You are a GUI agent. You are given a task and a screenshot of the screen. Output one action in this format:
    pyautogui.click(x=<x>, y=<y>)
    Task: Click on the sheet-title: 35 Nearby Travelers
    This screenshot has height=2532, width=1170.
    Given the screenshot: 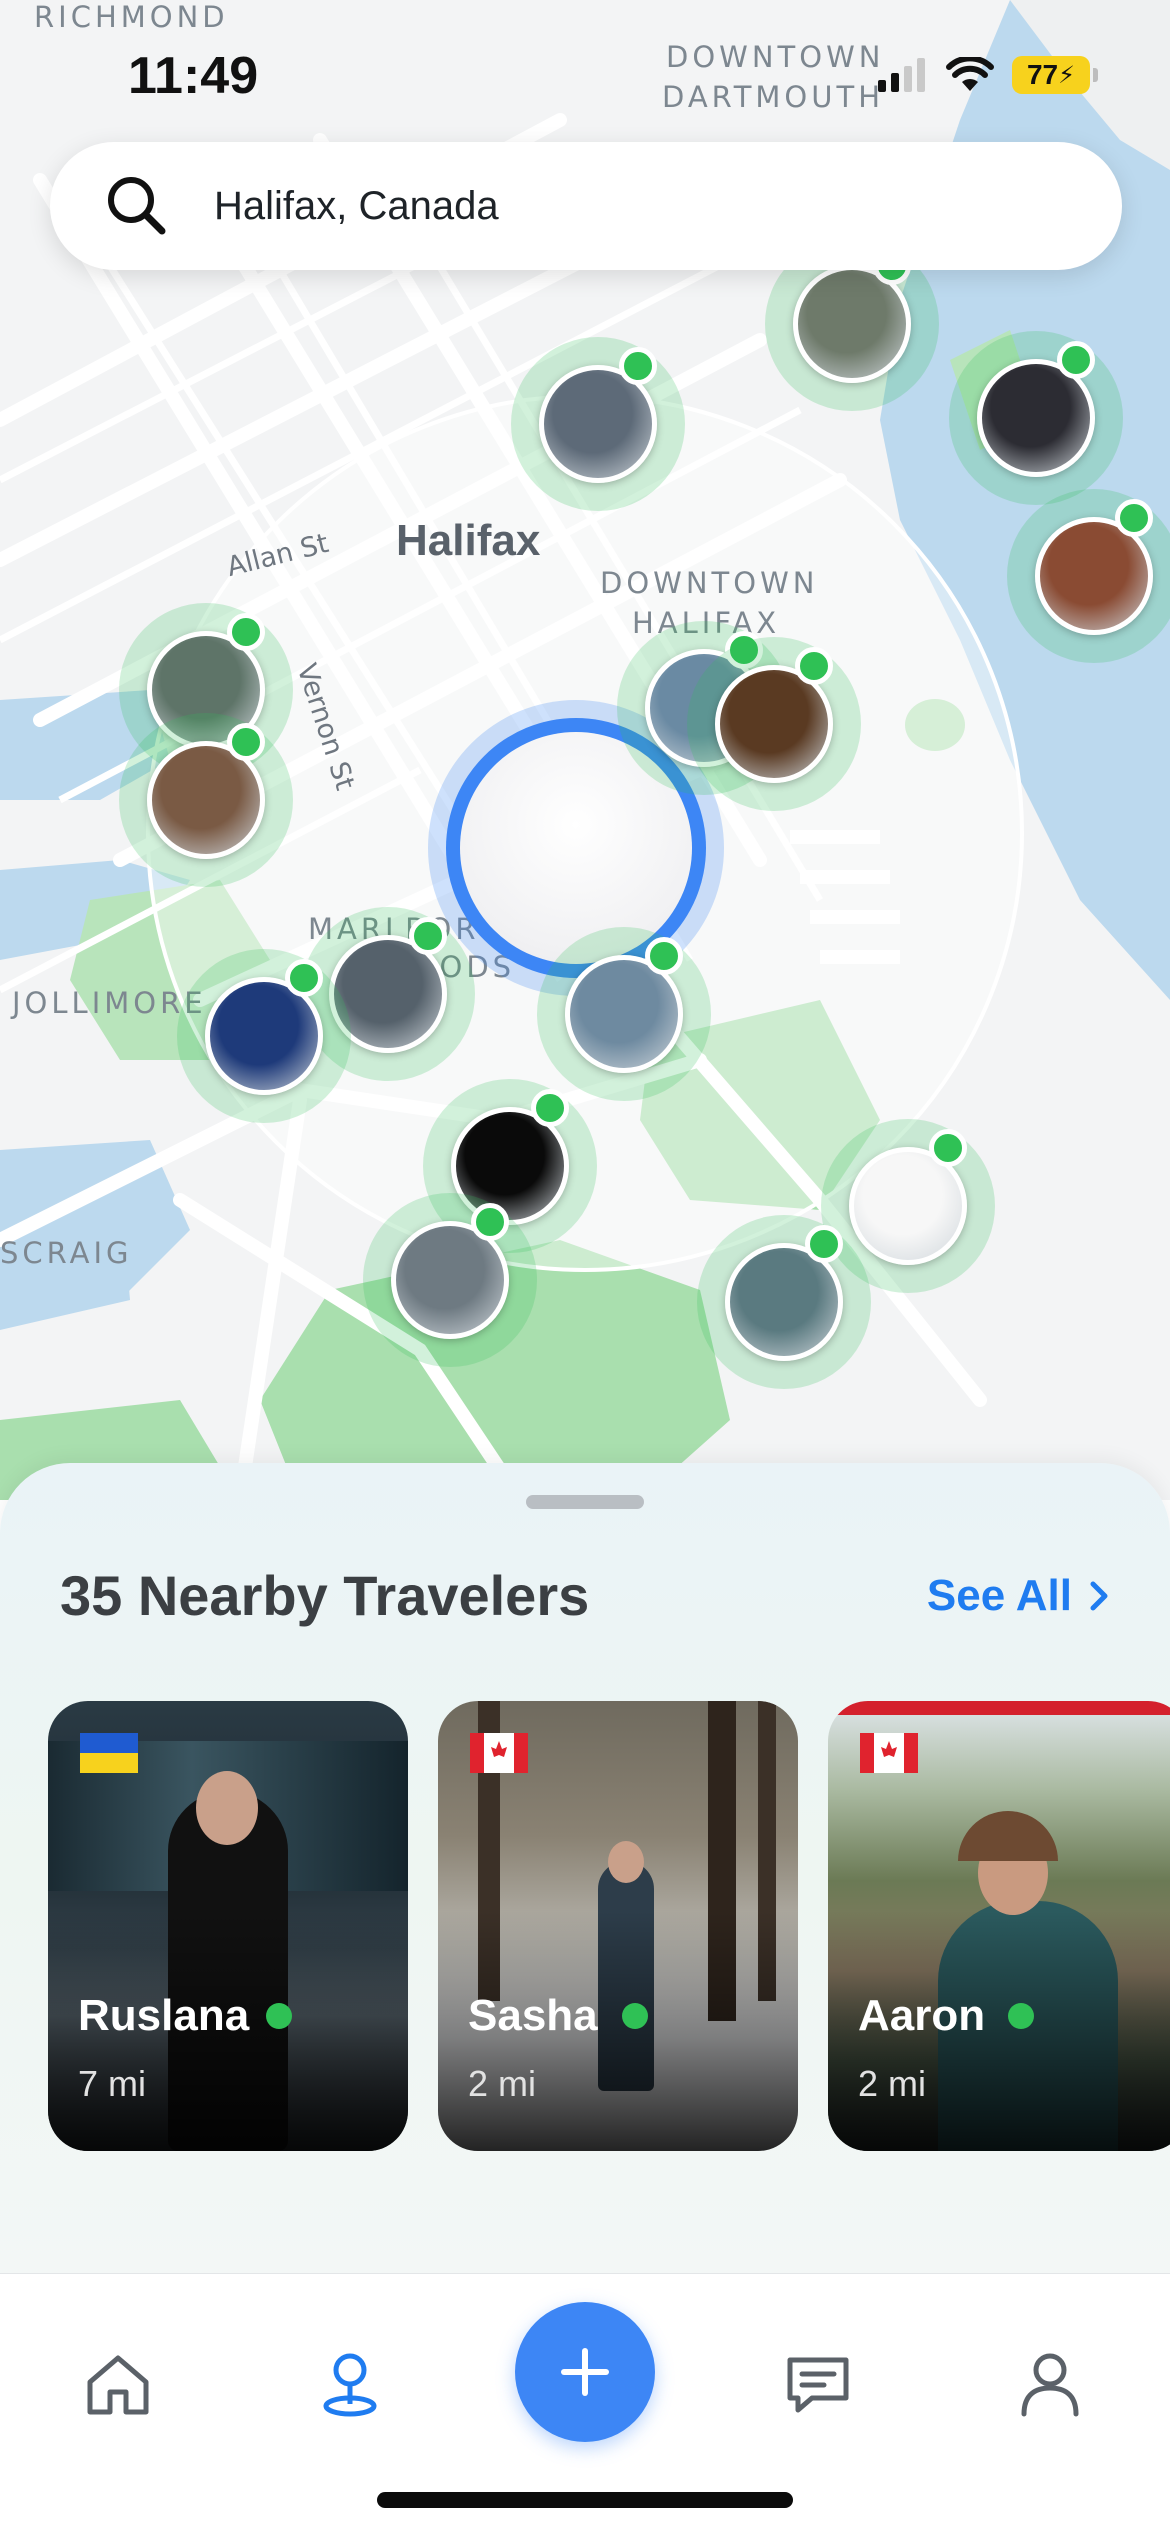 What is the action you would take?
    pyautogui.click(x=325, y=1595)
    